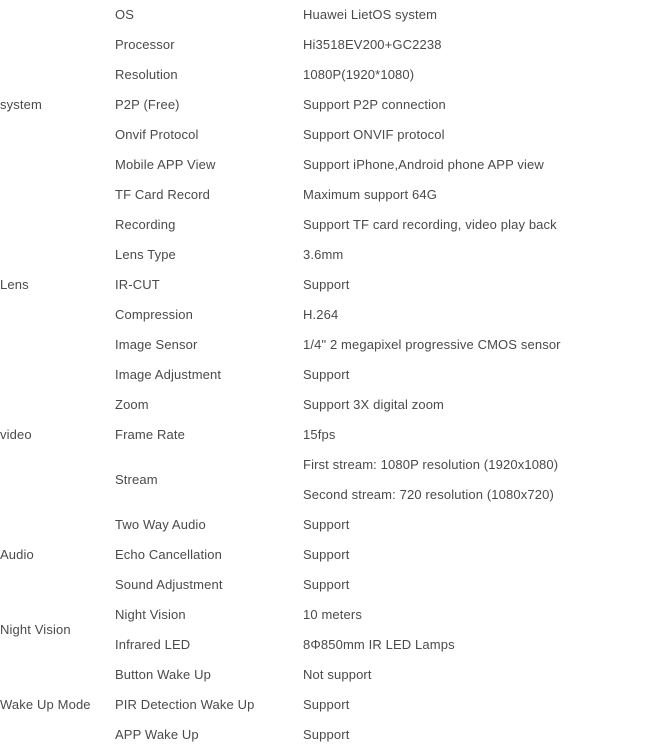 This screenshot has height=750, width=646. I want to click on spec-value-cell: Maximum support 64G, so click(370, 194).